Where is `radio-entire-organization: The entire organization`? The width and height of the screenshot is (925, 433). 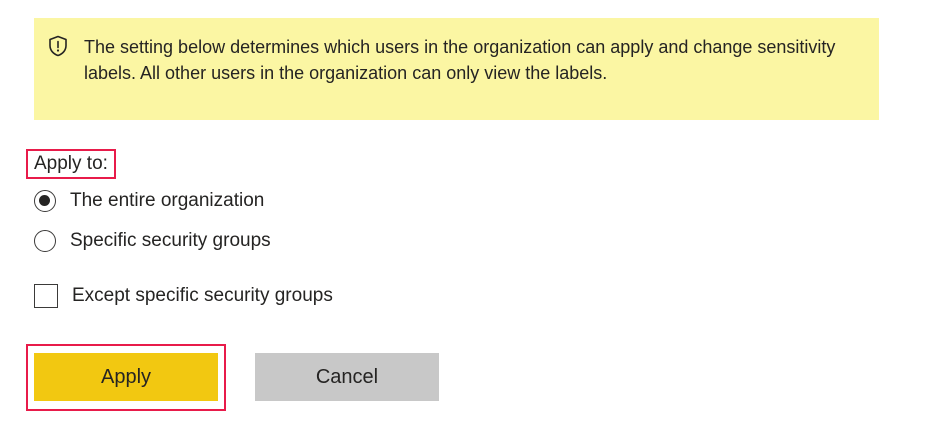
radio-entire-organization: The entire organization is located at coordinates (149, 201).